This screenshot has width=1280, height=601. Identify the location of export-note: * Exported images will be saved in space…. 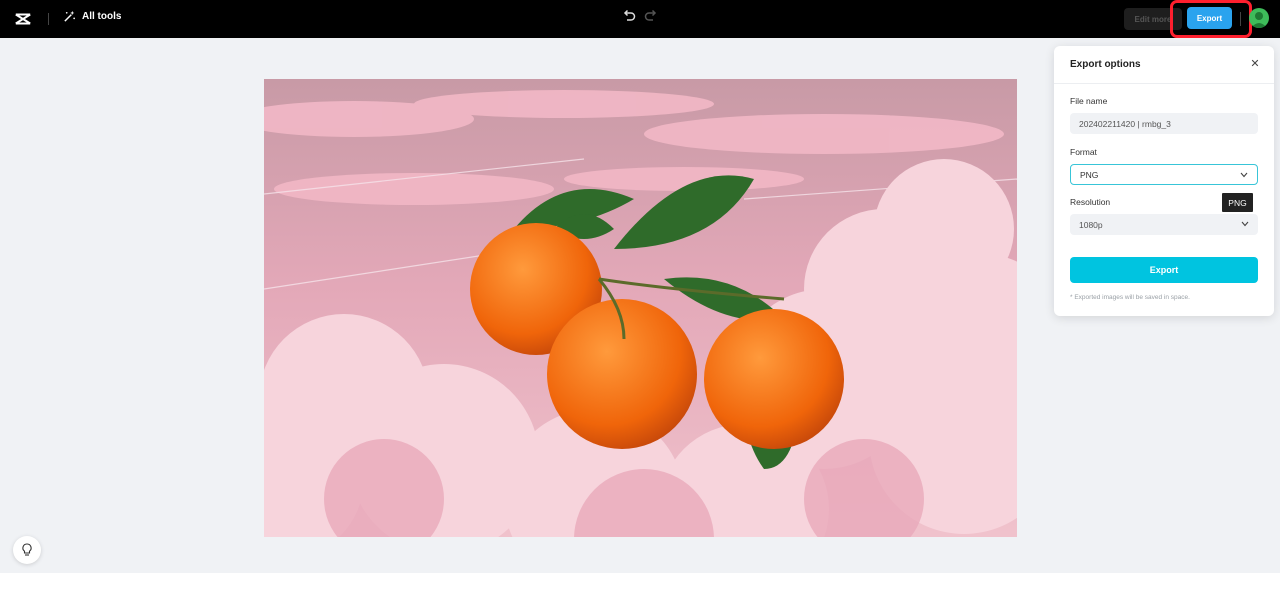
(1130, 297).